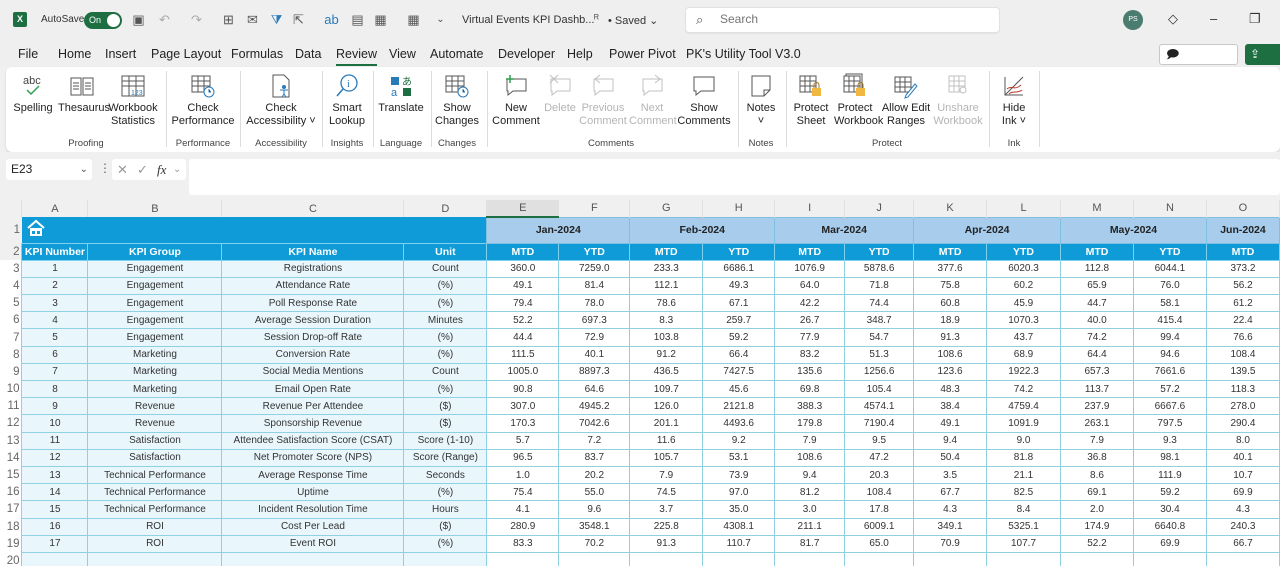 The image size is (1280, 566). I want to click on value-cell: 107.7, so click(1023, 543).